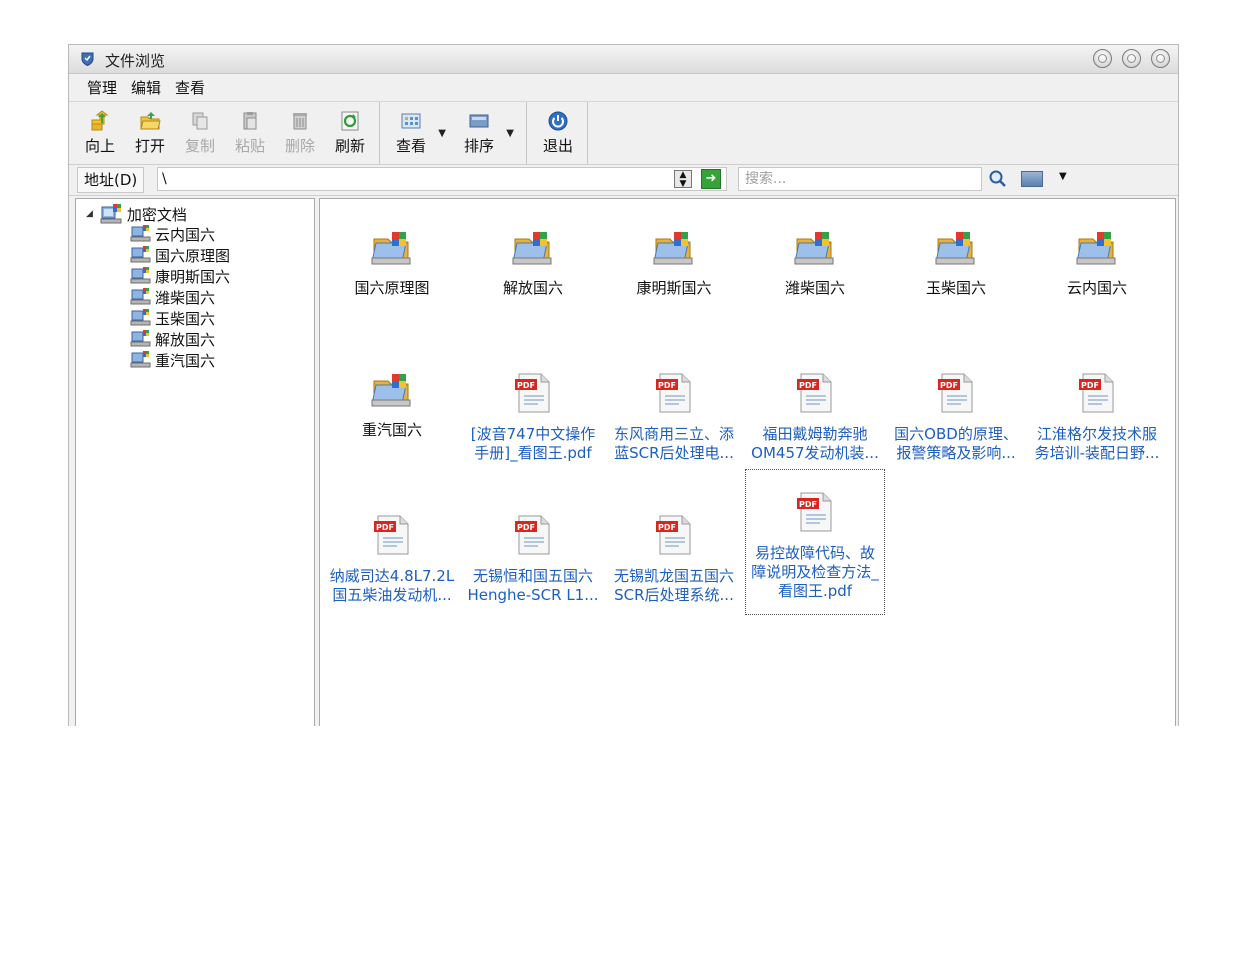  I want to click on file-name-line: 康明斯国六, so click(674, 288).